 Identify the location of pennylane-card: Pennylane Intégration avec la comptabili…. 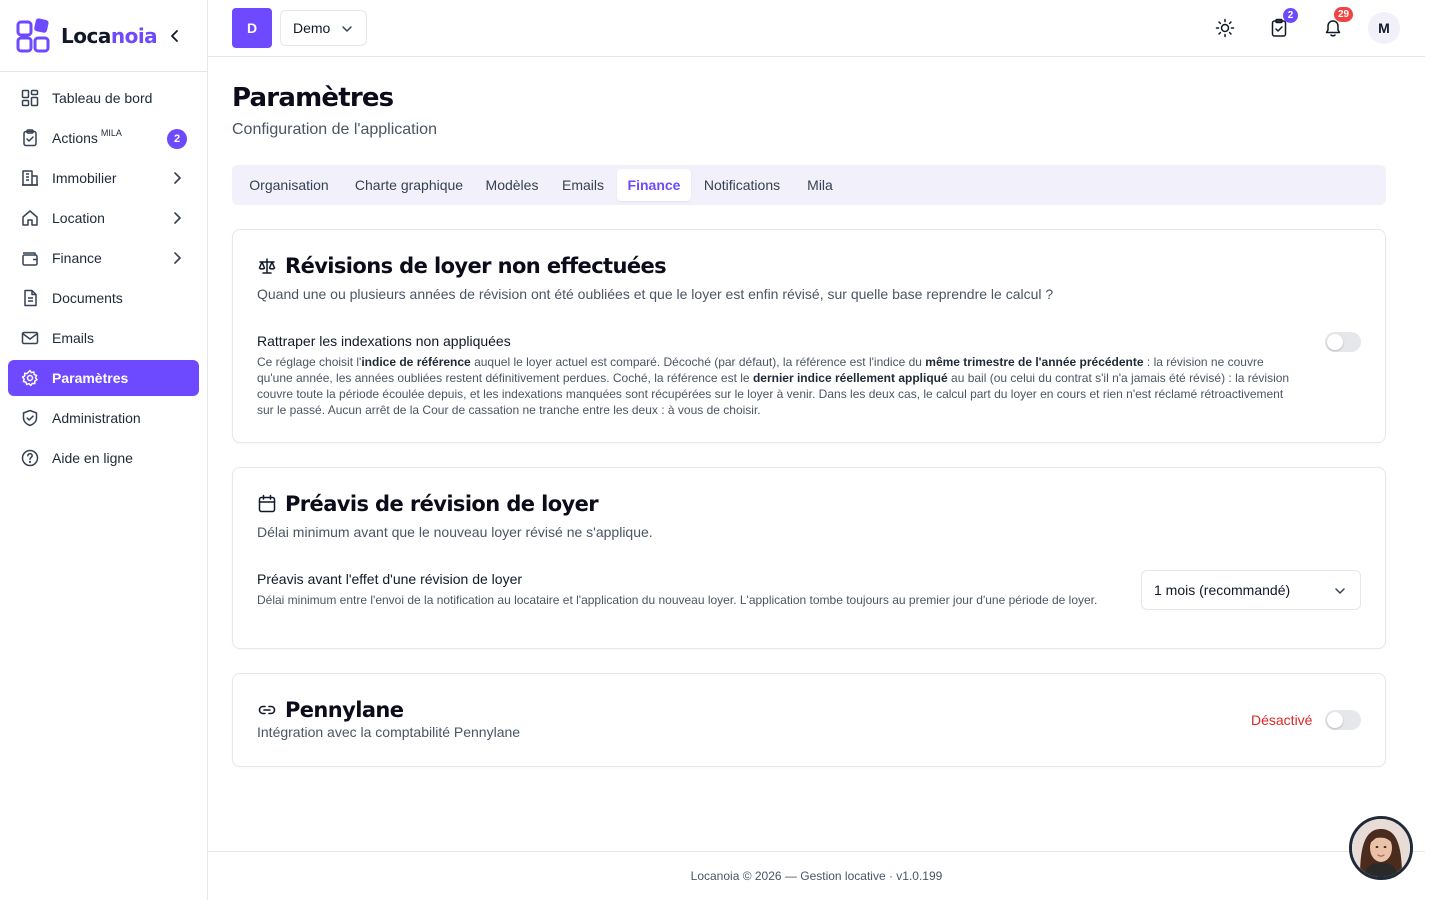
(809, 720).